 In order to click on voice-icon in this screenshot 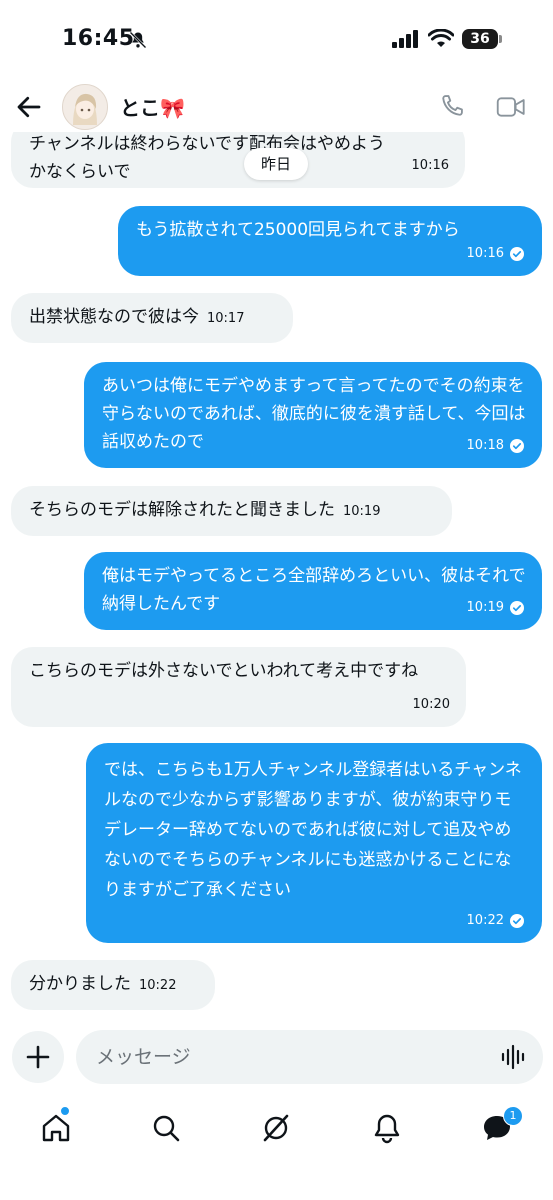, I will do `click(514, 1057)`.